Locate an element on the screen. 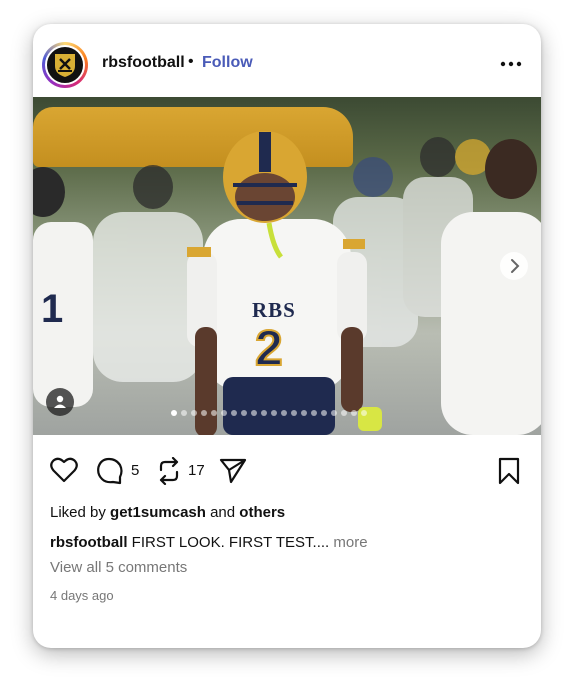  action-bar: 5 17 is located at coordinates (287, 471).